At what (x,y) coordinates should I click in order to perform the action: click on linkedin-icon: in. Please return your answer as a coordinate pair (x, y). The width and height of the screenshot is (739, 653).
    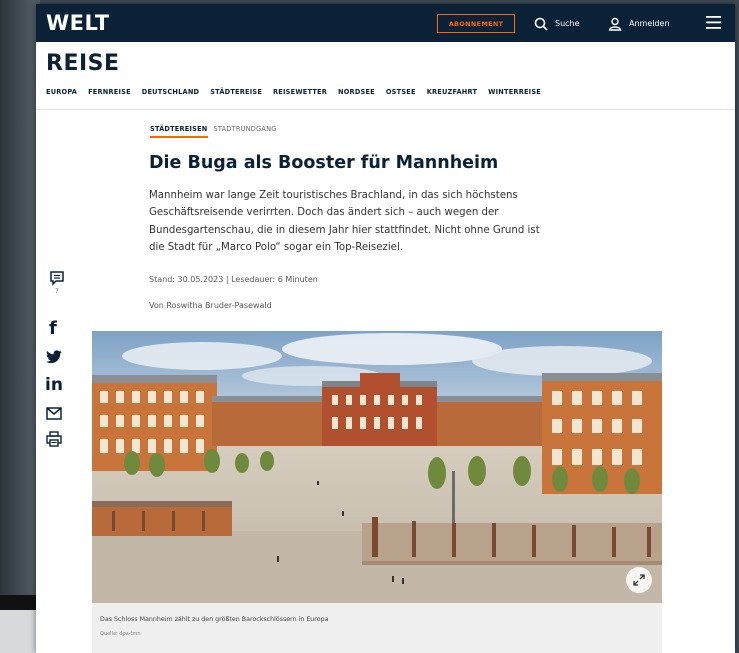
    Looking at the image, I should click on (54, 385).